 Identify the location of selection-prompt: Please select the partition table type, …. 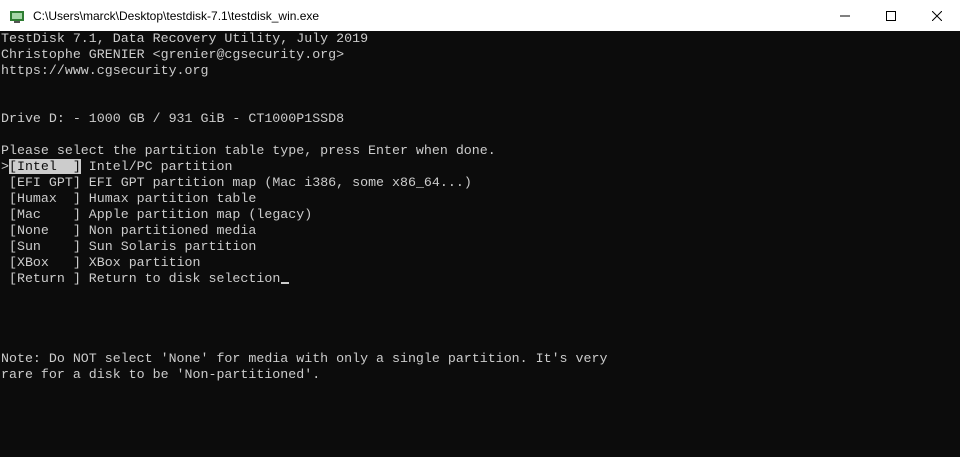
(248, 150).